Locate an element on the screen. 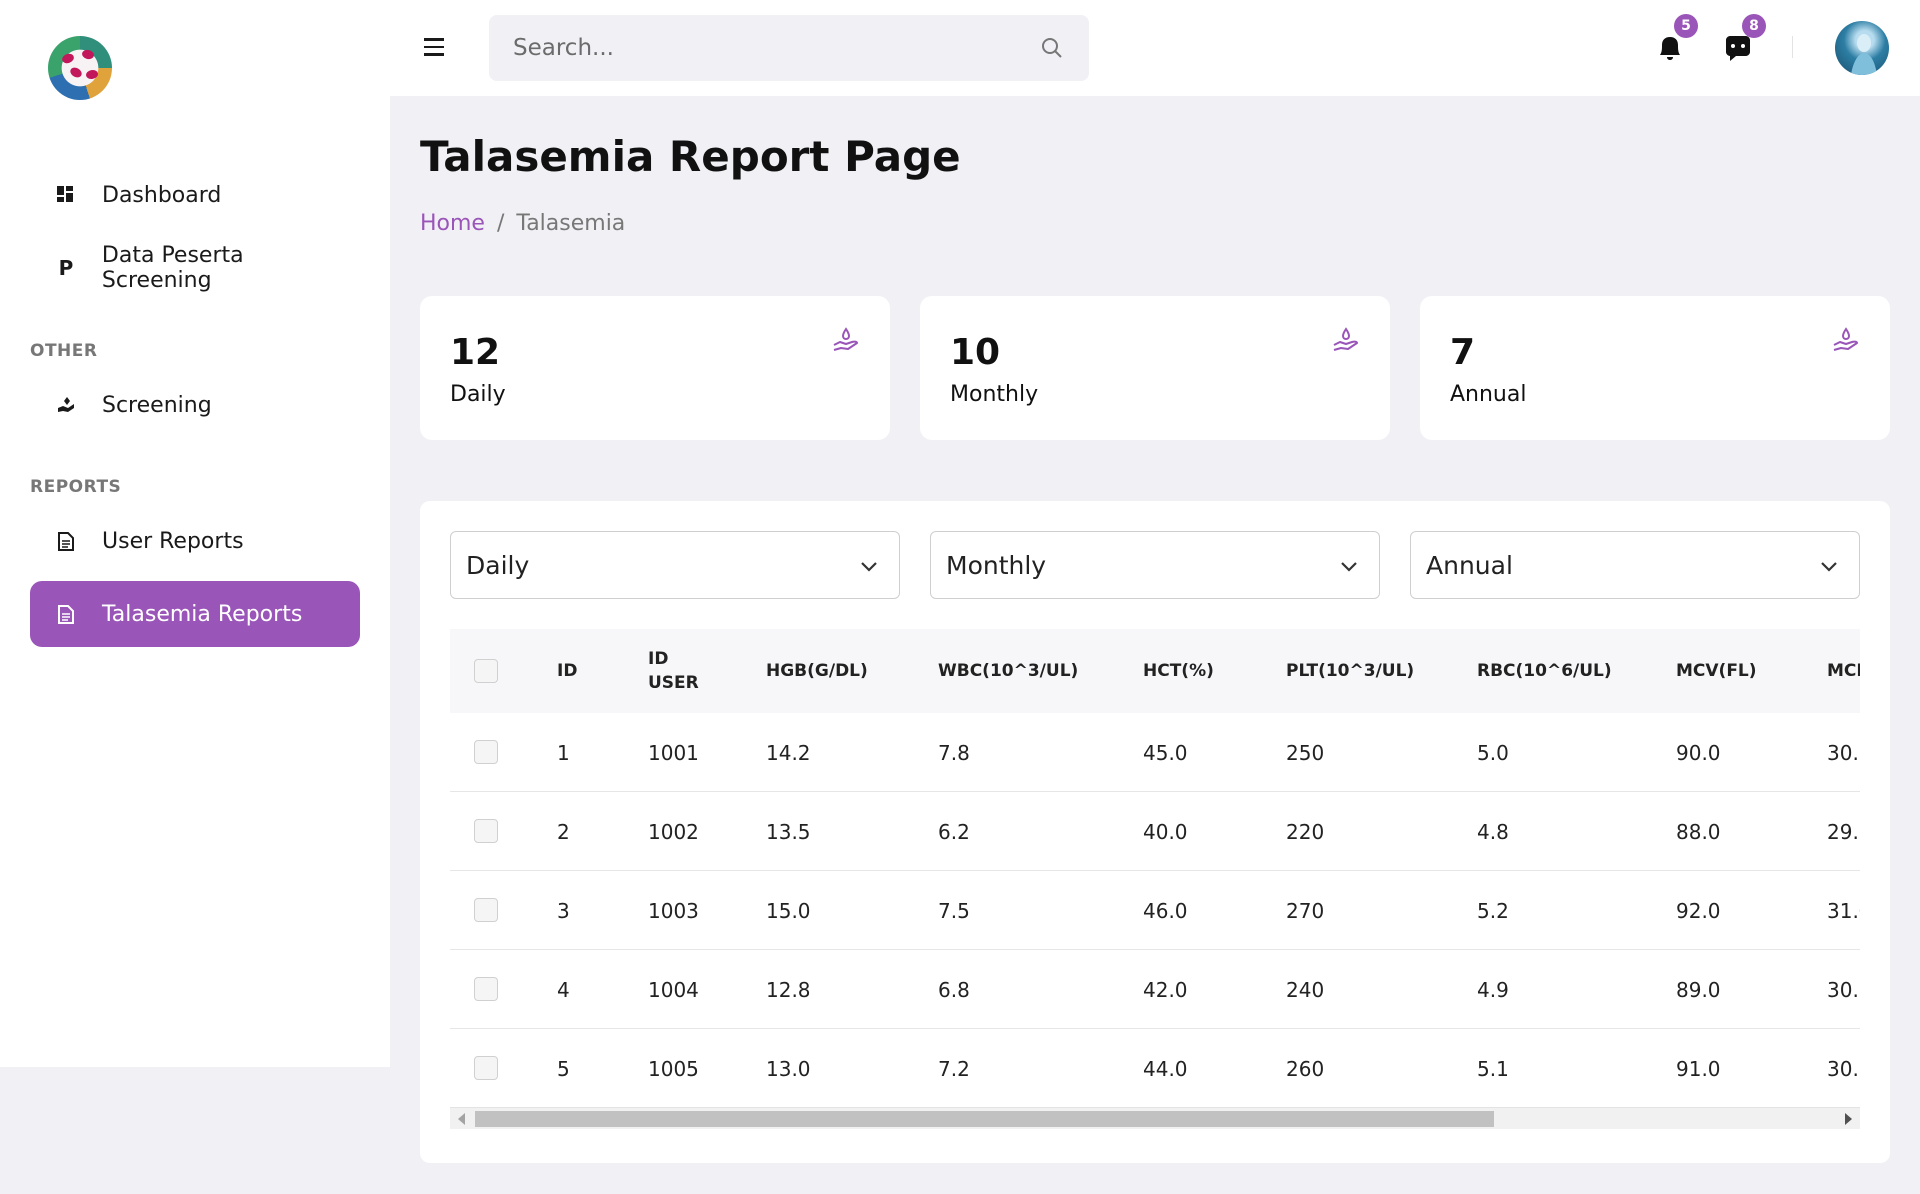 The image size is (1920, 1194). scroll-left-arrow is located at coordinates (461, 1119).